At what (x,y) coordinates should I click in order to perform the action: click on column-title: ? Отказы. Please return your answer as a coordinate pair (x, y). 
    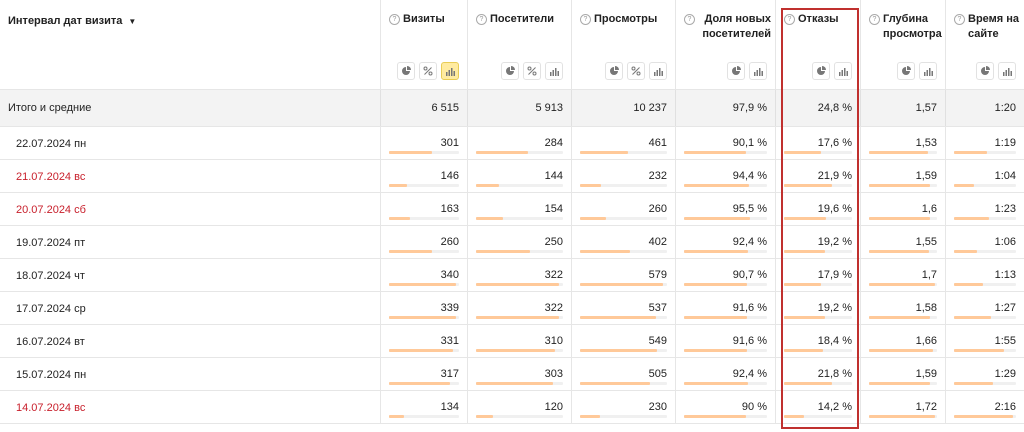
    Looking at the image, I should click on (820, 19).